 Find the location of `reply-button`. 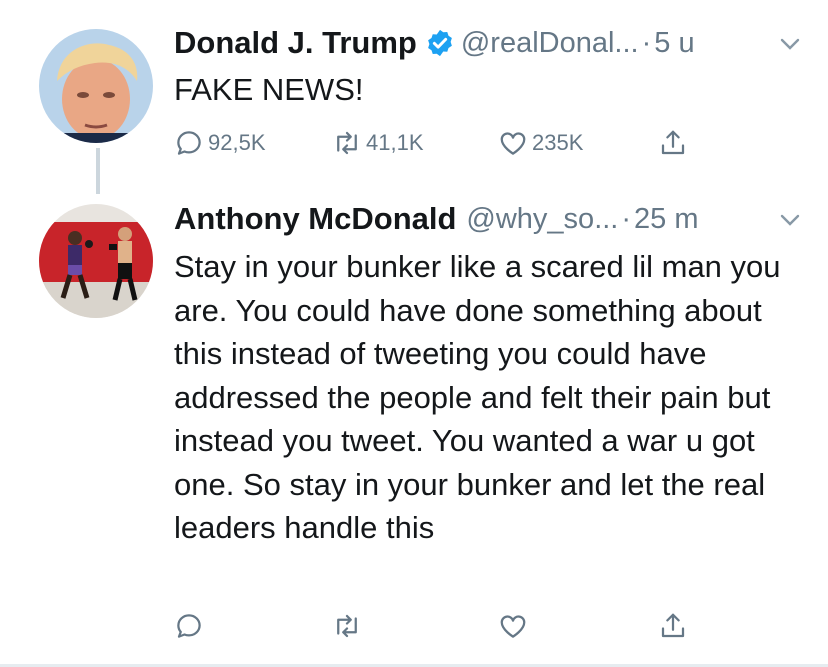

reply-button is located at coordinates (189, 626).